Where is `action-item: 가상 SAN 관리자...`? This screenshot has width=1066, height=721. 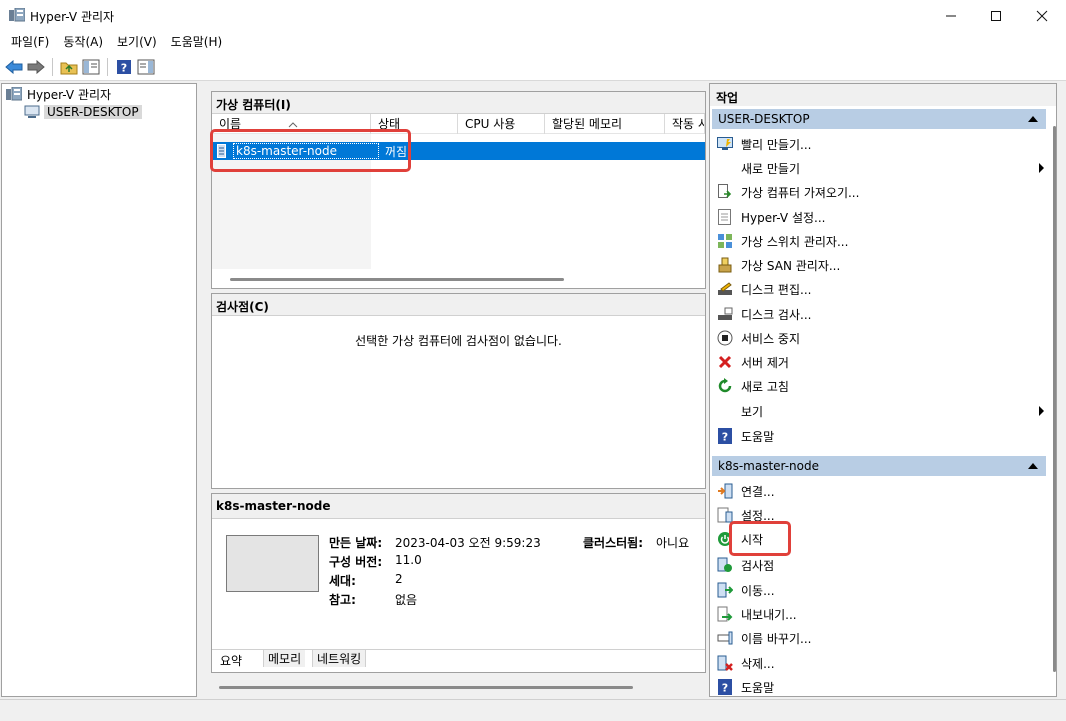
action-item: 가상 SAN 관리자... is located at coordinates (881, 265).